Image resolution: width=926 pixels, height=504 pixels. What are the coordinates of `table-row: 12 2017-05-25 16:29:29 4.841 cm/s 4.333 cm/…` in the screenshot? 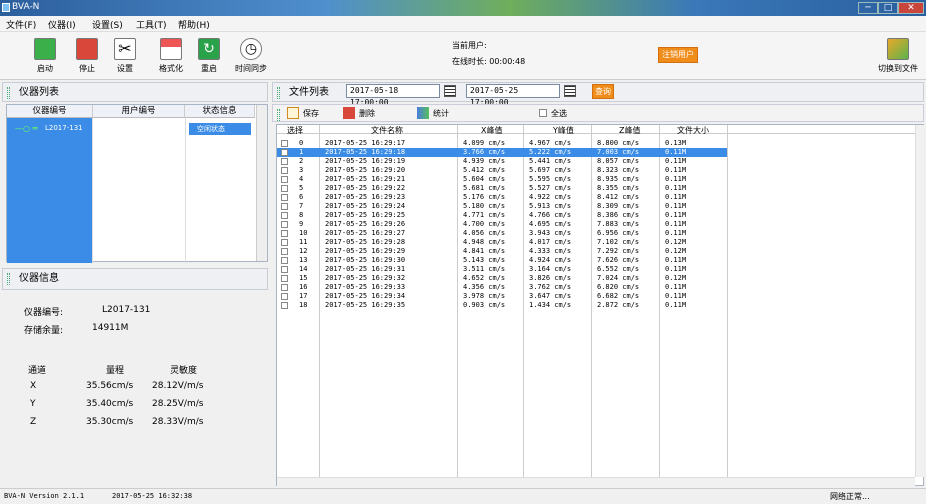 It's located at (502, 251).